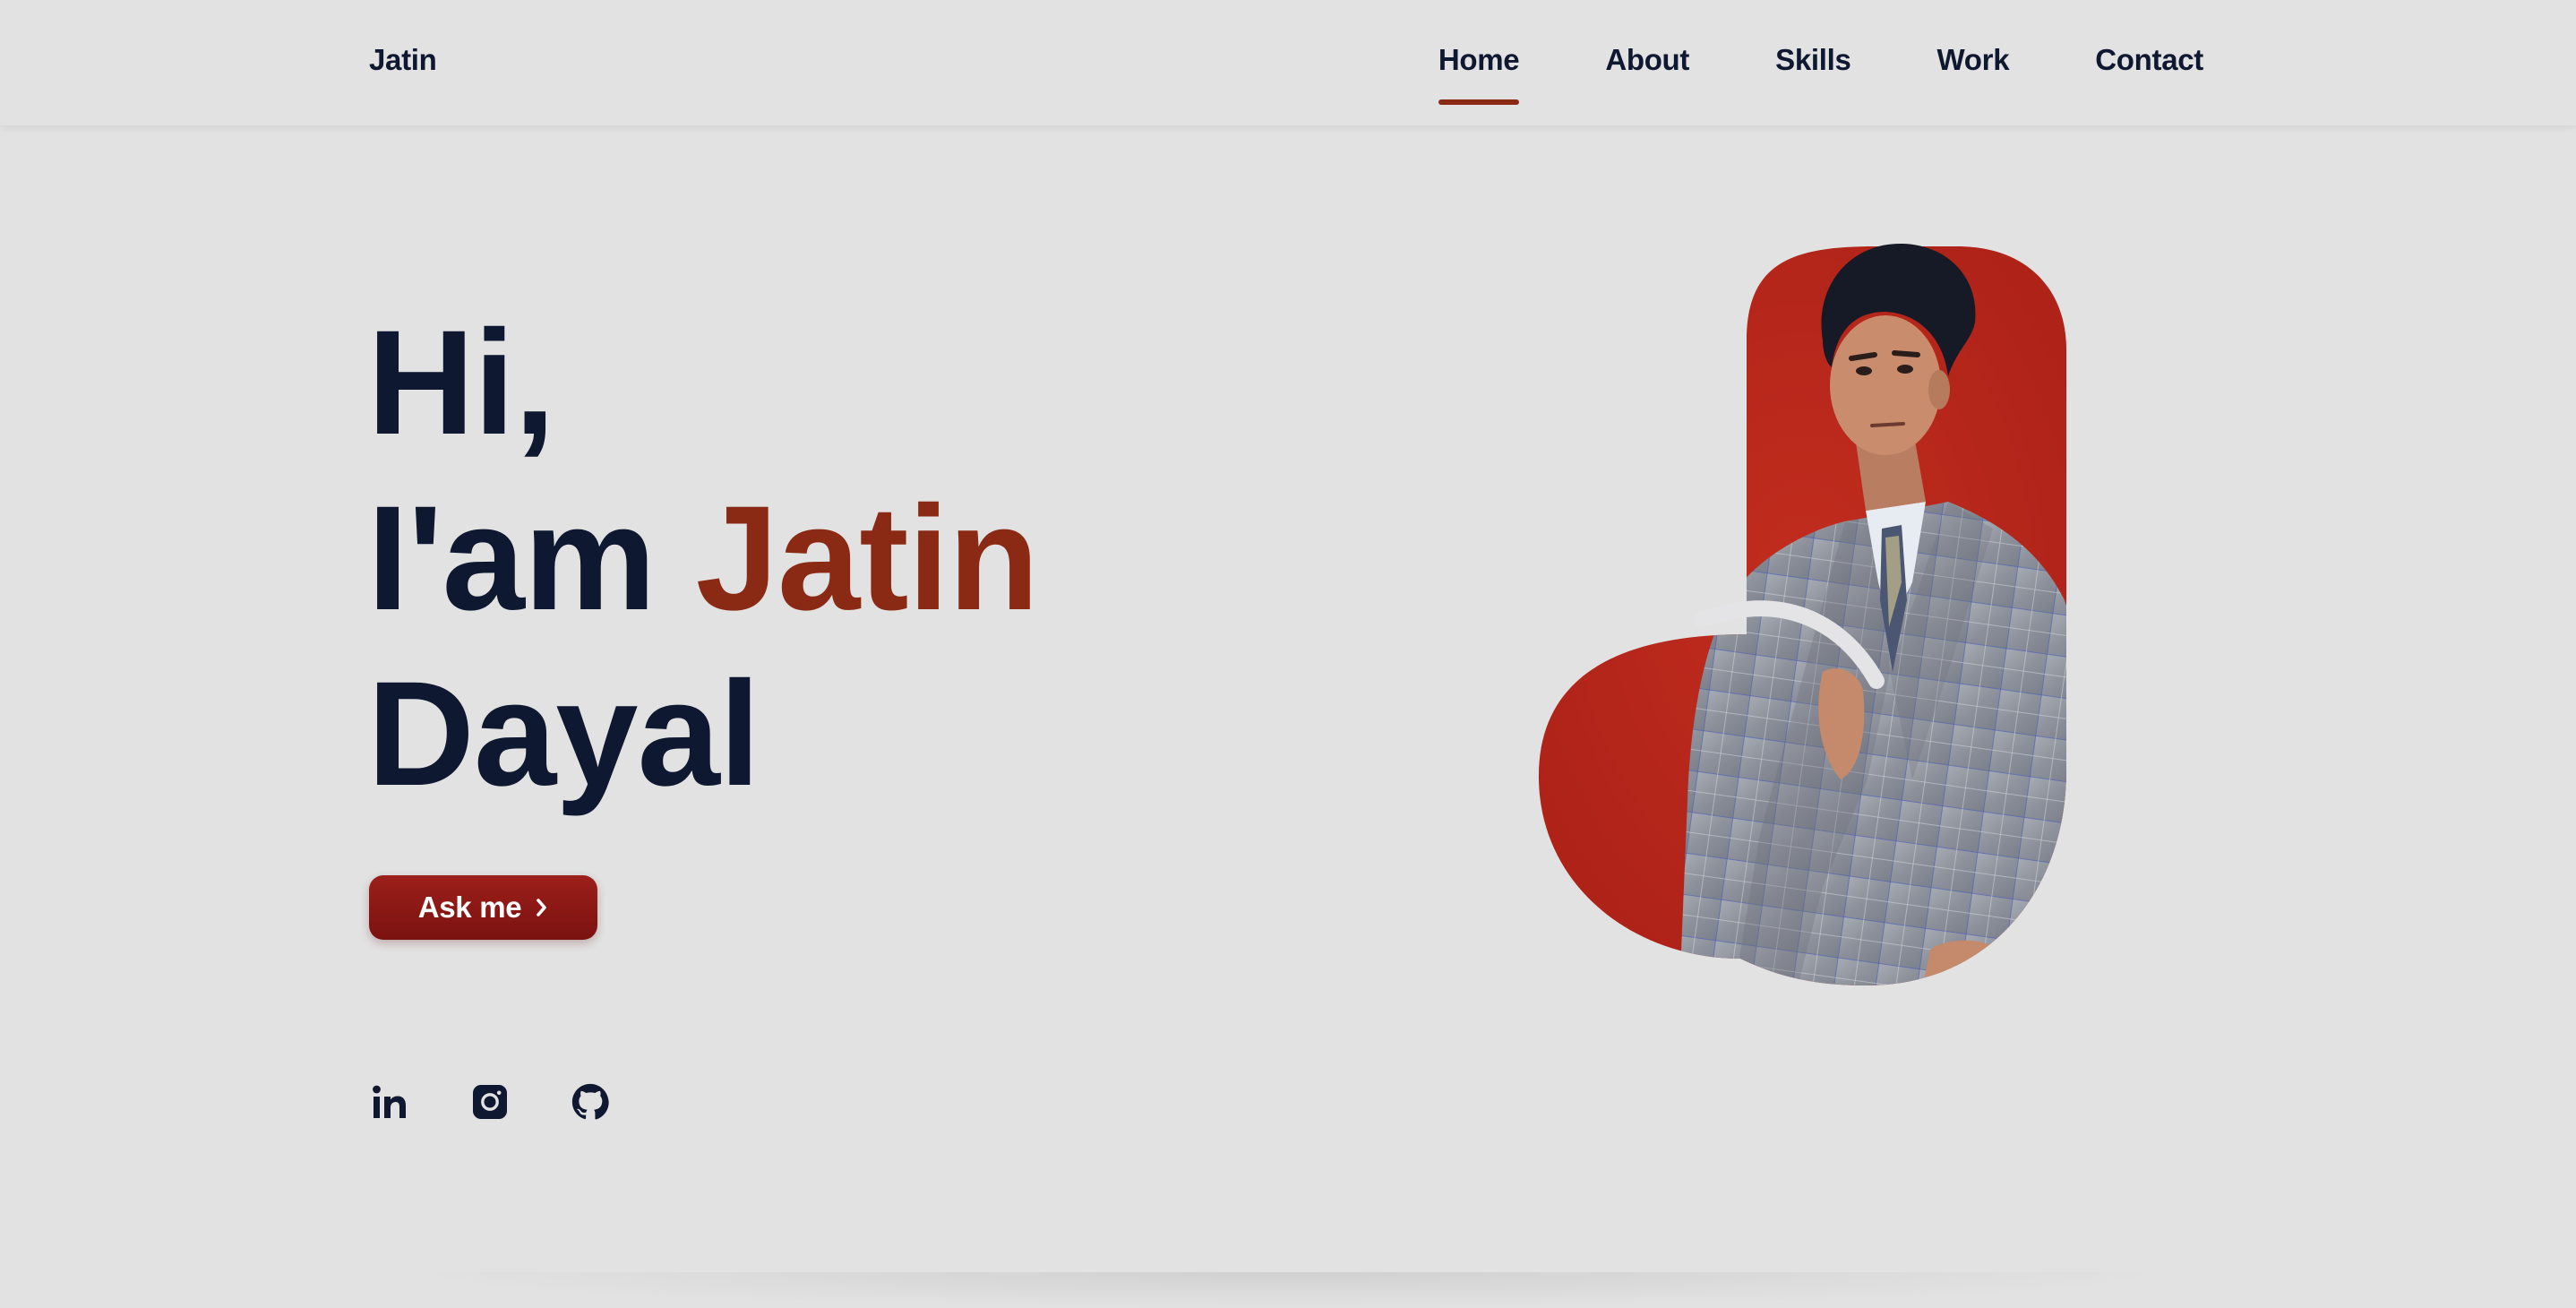  I want to click on ask-me-button: Ask me, so click(483, 907).